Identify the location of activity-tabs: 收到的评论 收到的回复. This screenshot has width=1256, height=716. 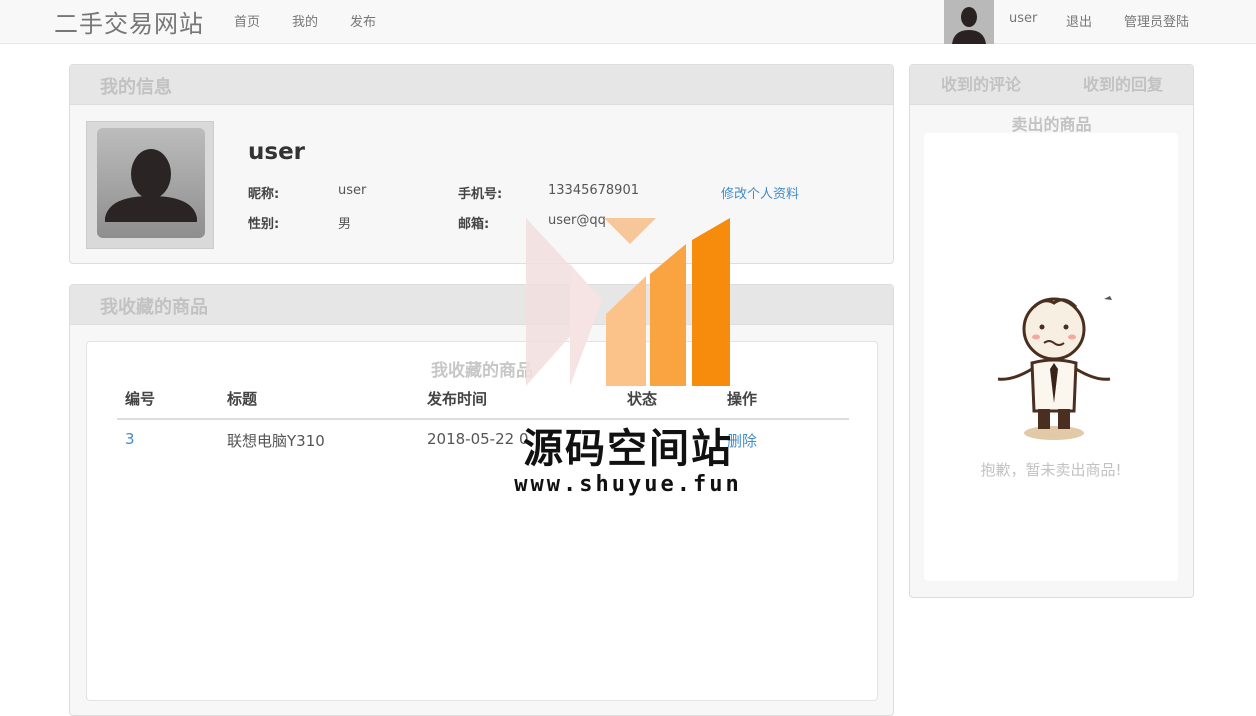
(1051, 85).